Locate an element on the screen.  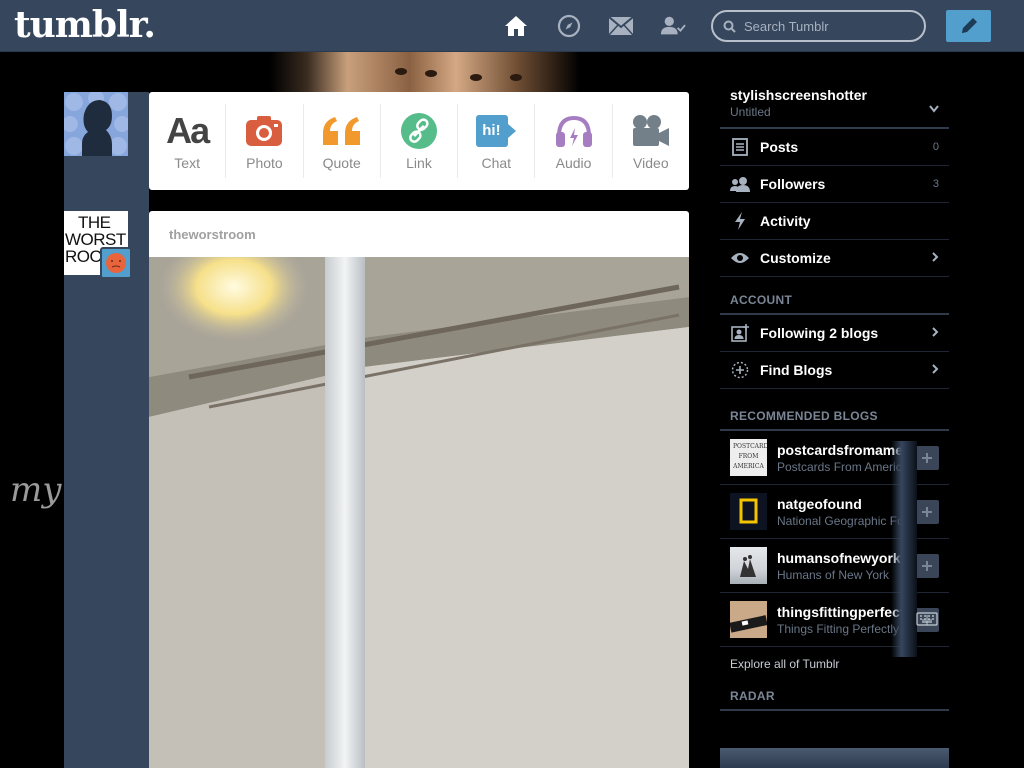
video-camera-icon is located at coordinates (651, 131).